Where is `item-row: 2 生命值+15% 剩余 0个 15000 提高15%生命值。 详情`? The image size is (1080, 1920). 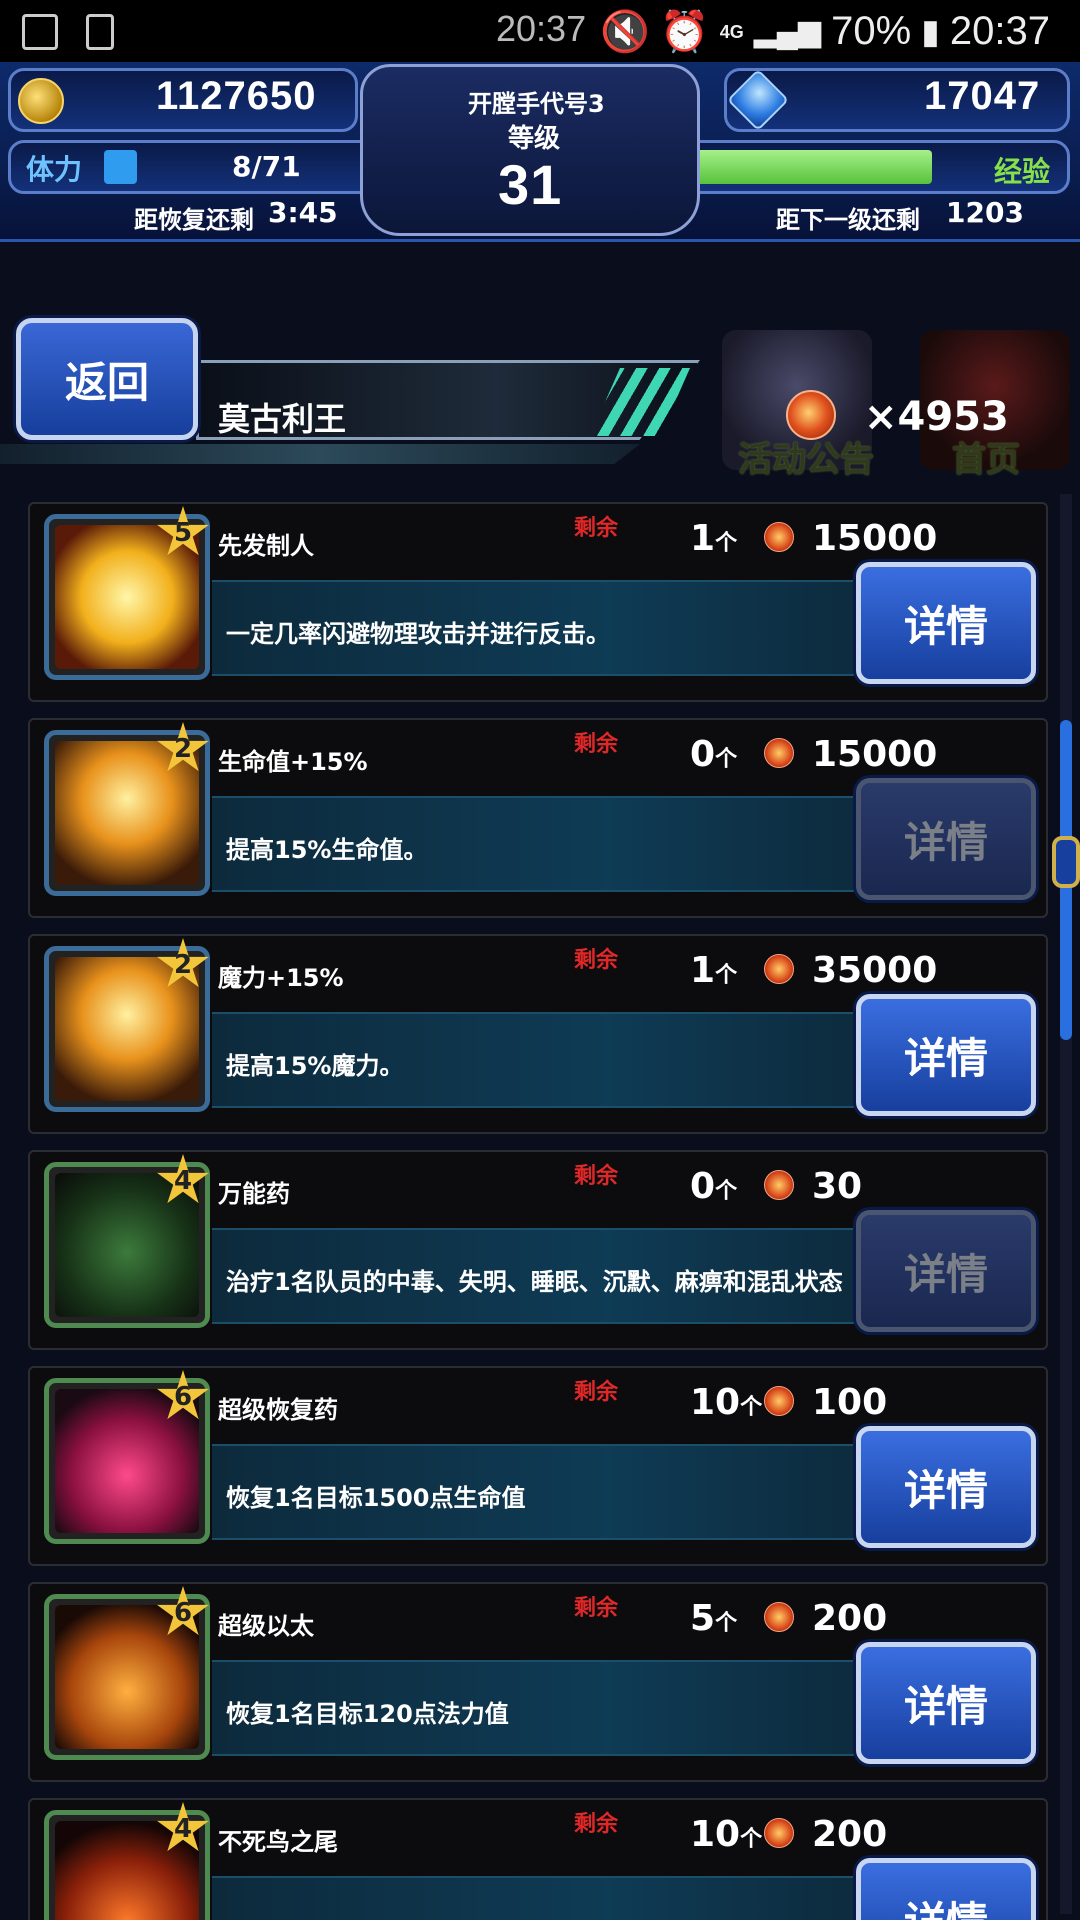
item-row: 2 生命值+15% 剩余 0个 15000 提高15%生命值。 详情 is located at coordinates (538, 818).